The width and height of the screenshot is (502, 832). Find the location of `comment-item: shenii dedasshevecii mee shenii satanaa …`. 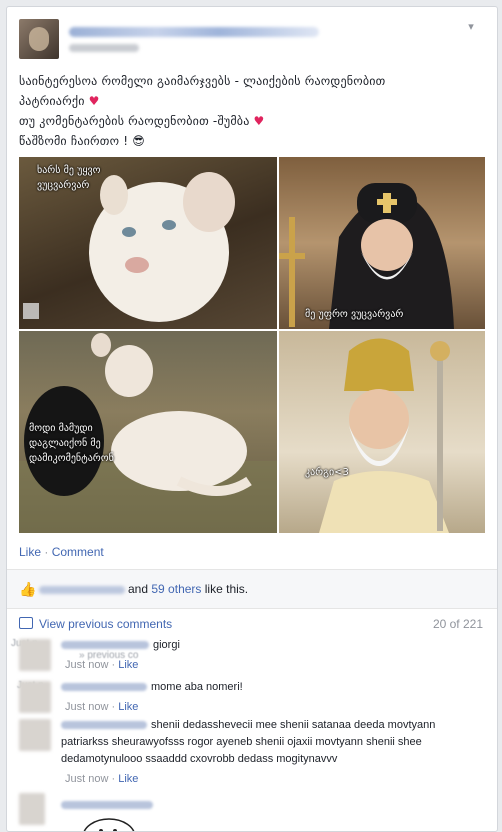

comment-item: shenii dedasshevecii mee shenii satanaa … is located at coordinates (252, 752).